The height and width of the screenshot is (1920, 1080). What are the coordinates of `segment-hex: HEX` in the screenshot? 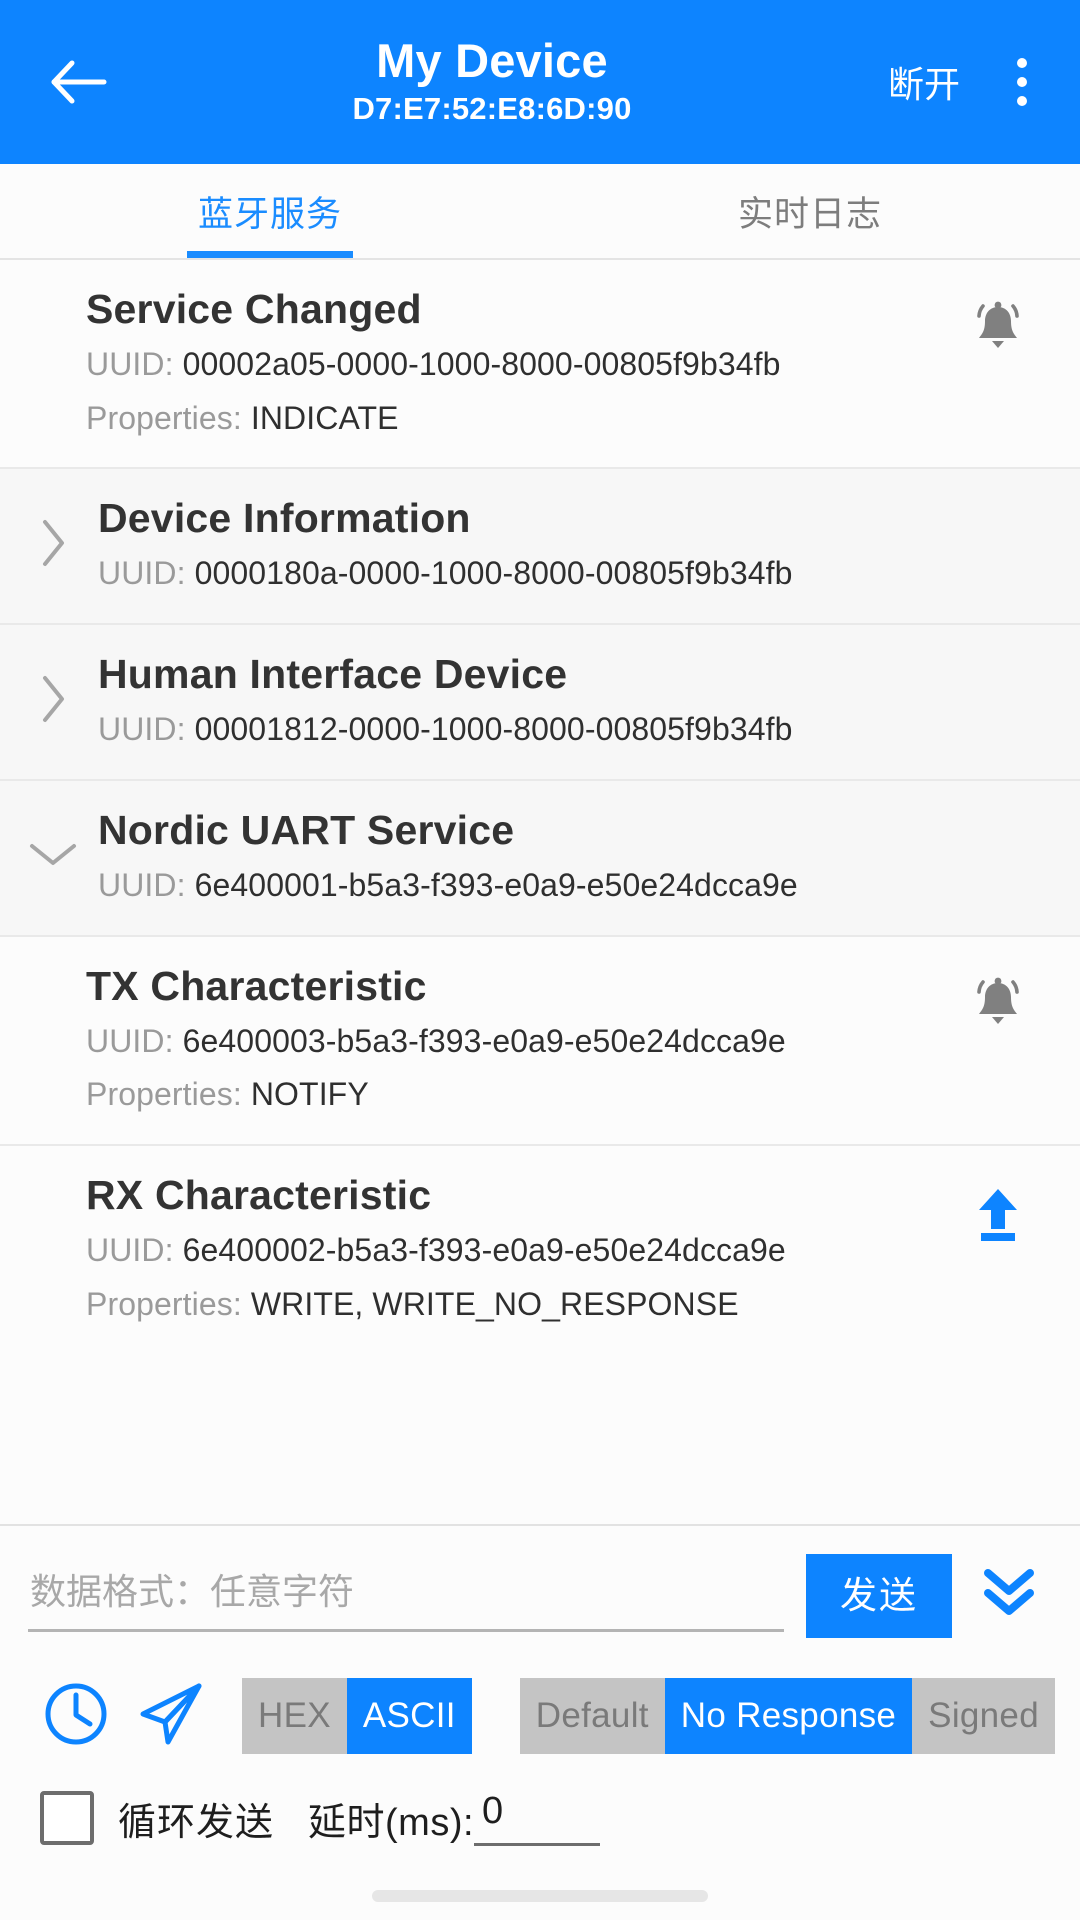 It's located at (294, 1716).